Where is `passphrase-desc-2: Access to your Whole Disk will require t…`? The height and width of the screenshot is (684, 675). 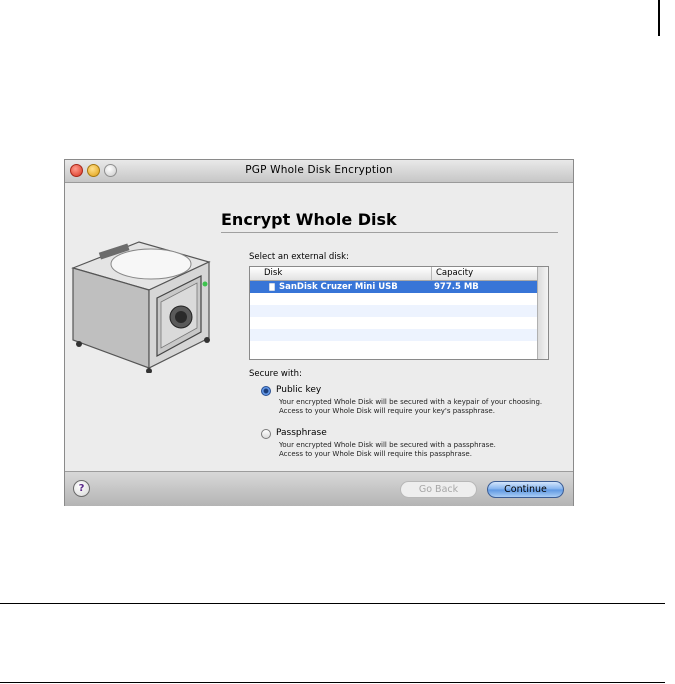 passphrase-desc-2: Access to your Whole Disk will require t… is located at coordinates (375, 454).